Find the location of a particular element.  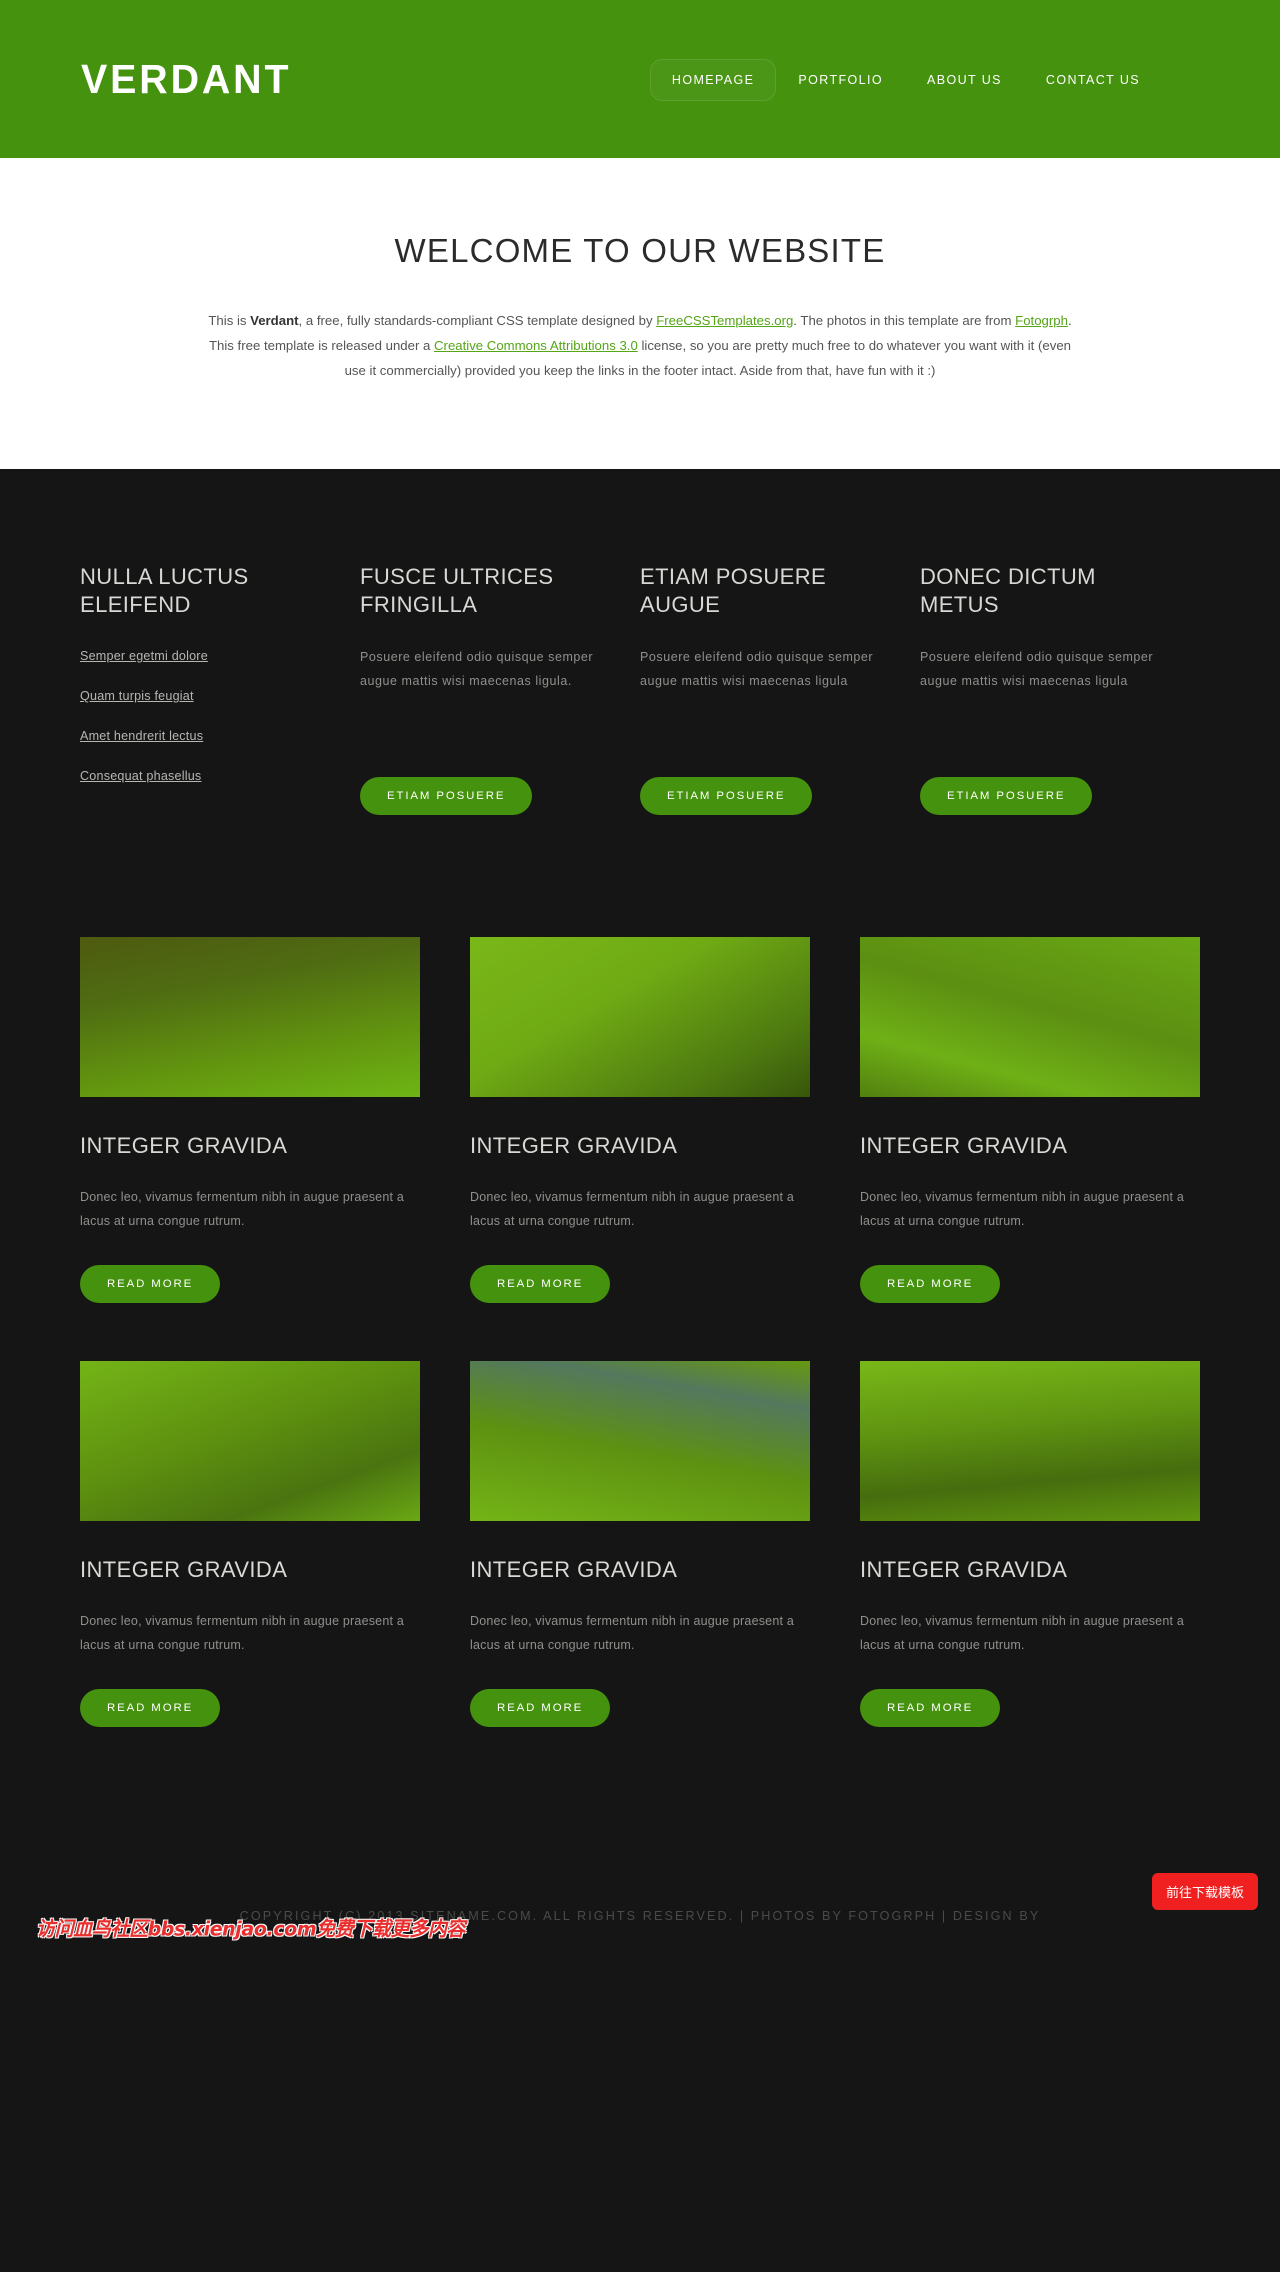

list-item: Consequat phasellus is located at coordinates (202, 774).